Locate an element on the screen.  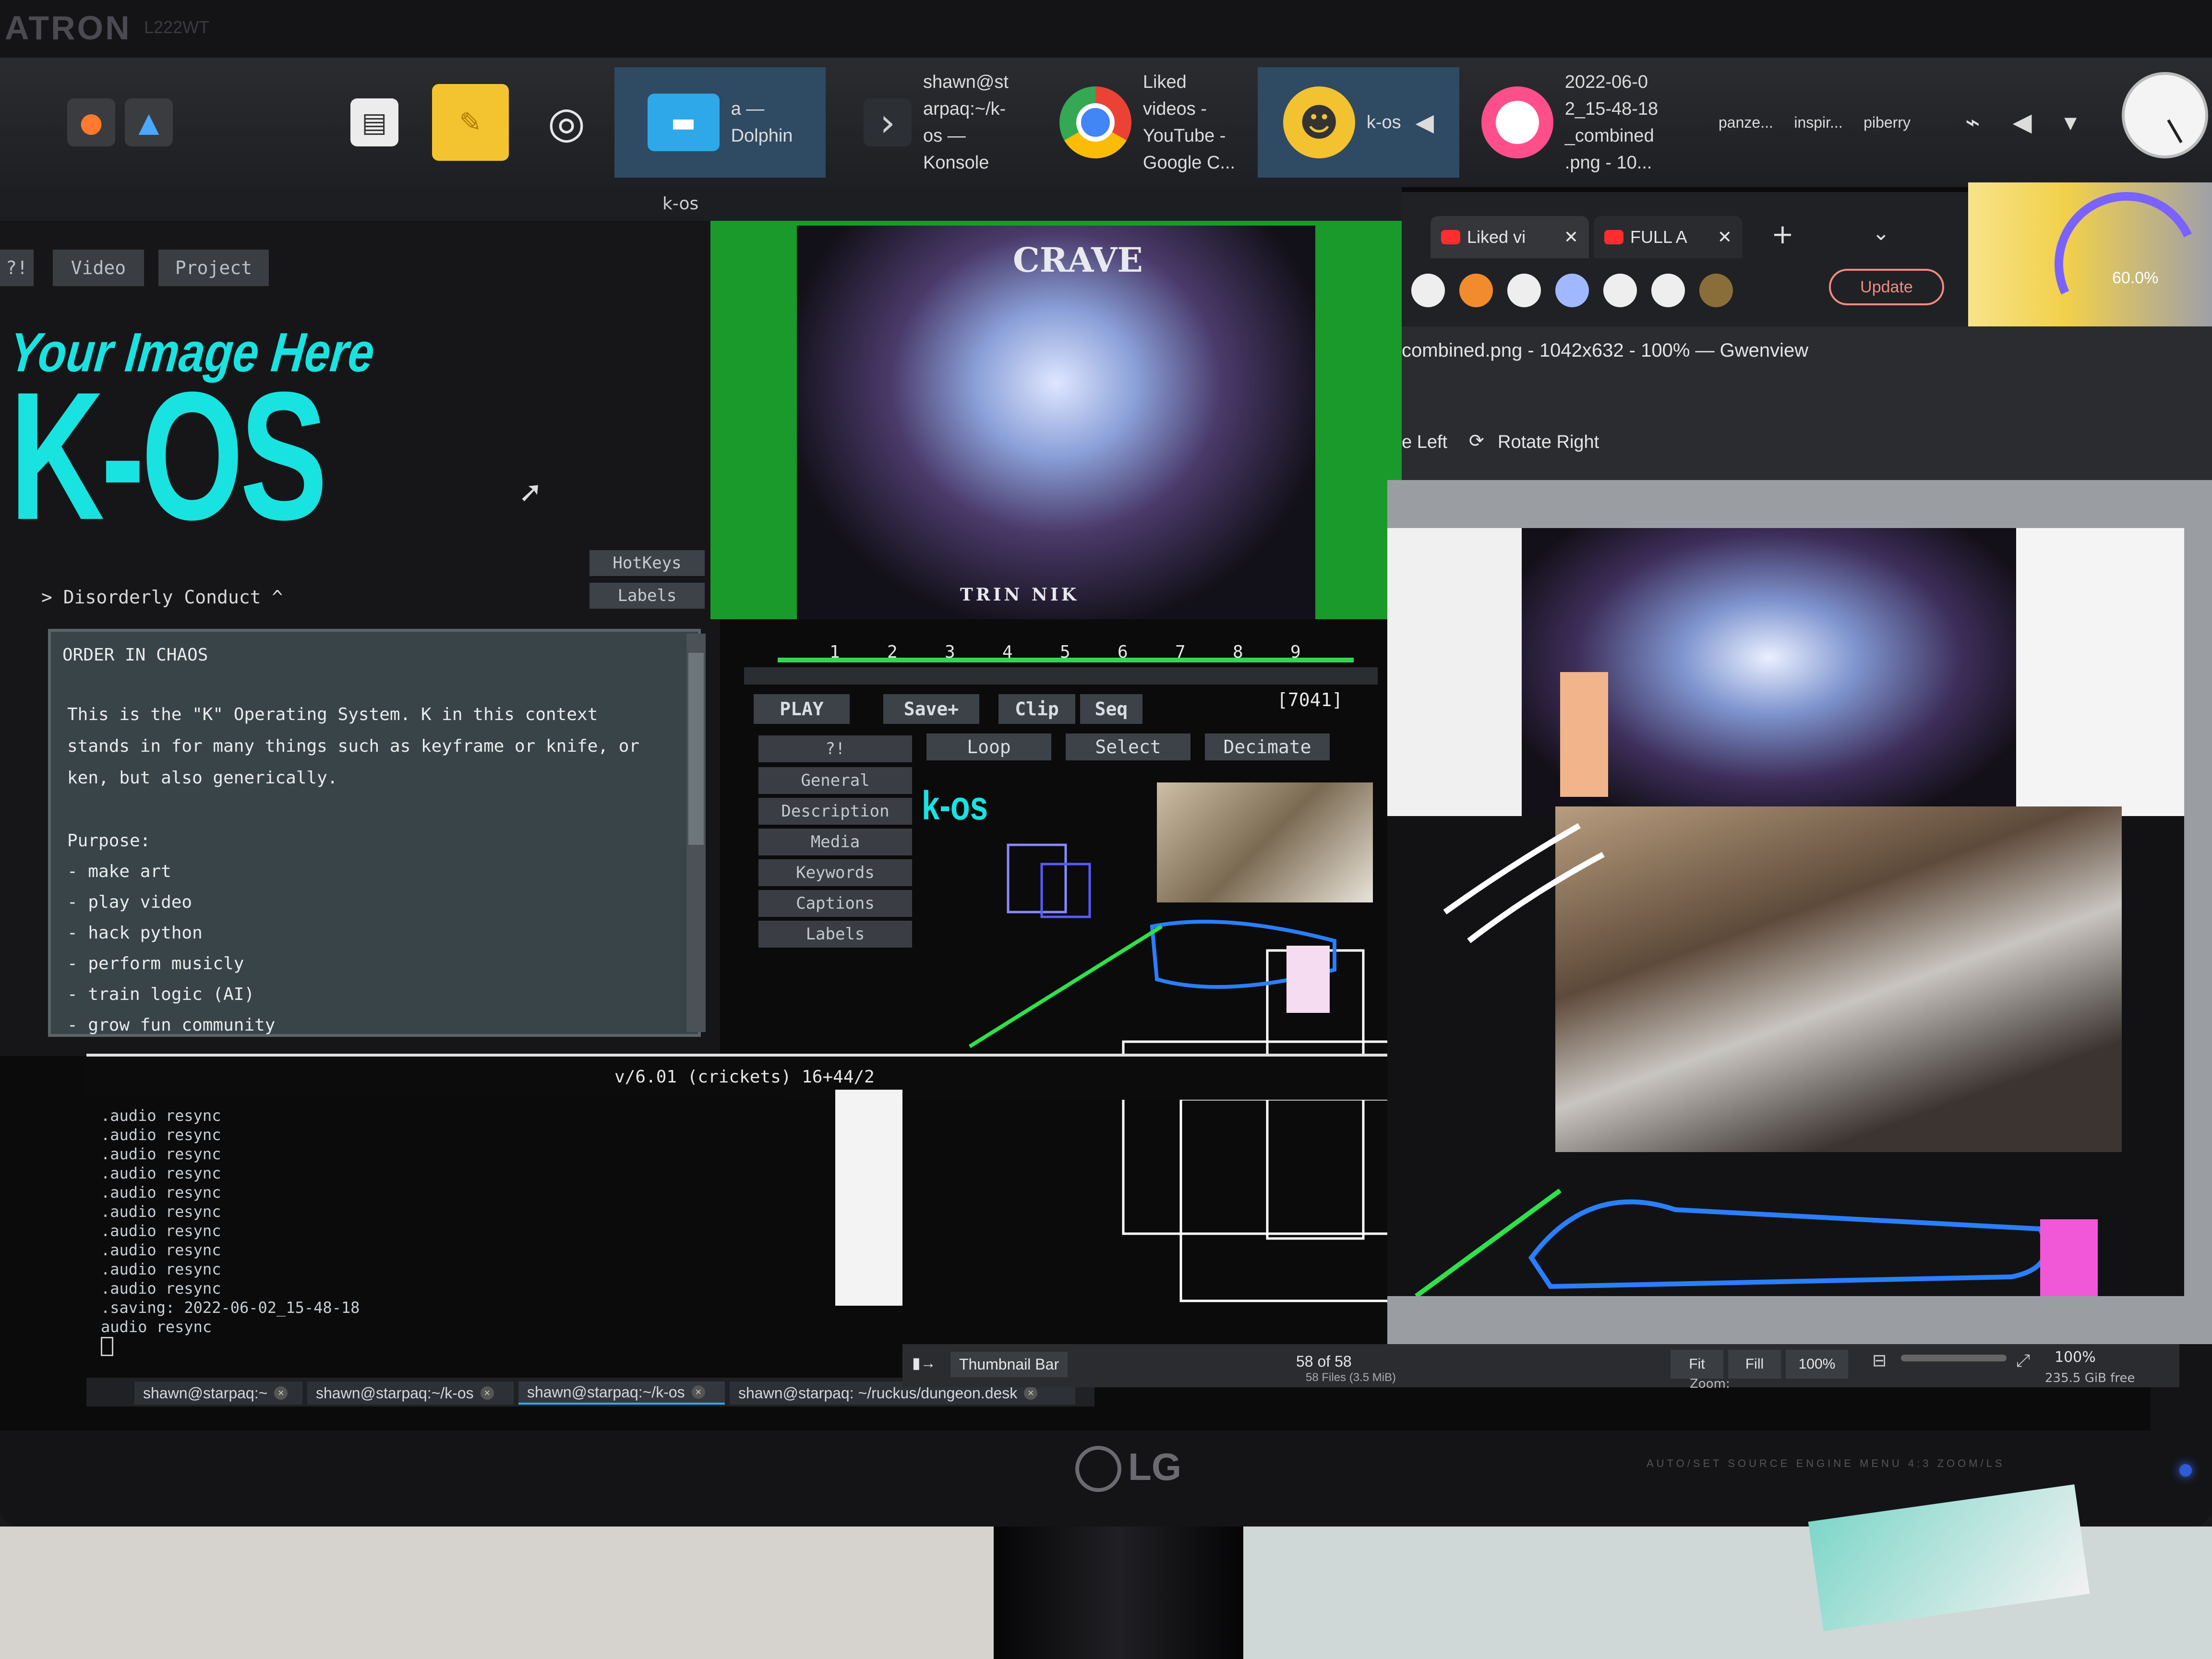
select-button: Select is located at coordinates (1128, 746).